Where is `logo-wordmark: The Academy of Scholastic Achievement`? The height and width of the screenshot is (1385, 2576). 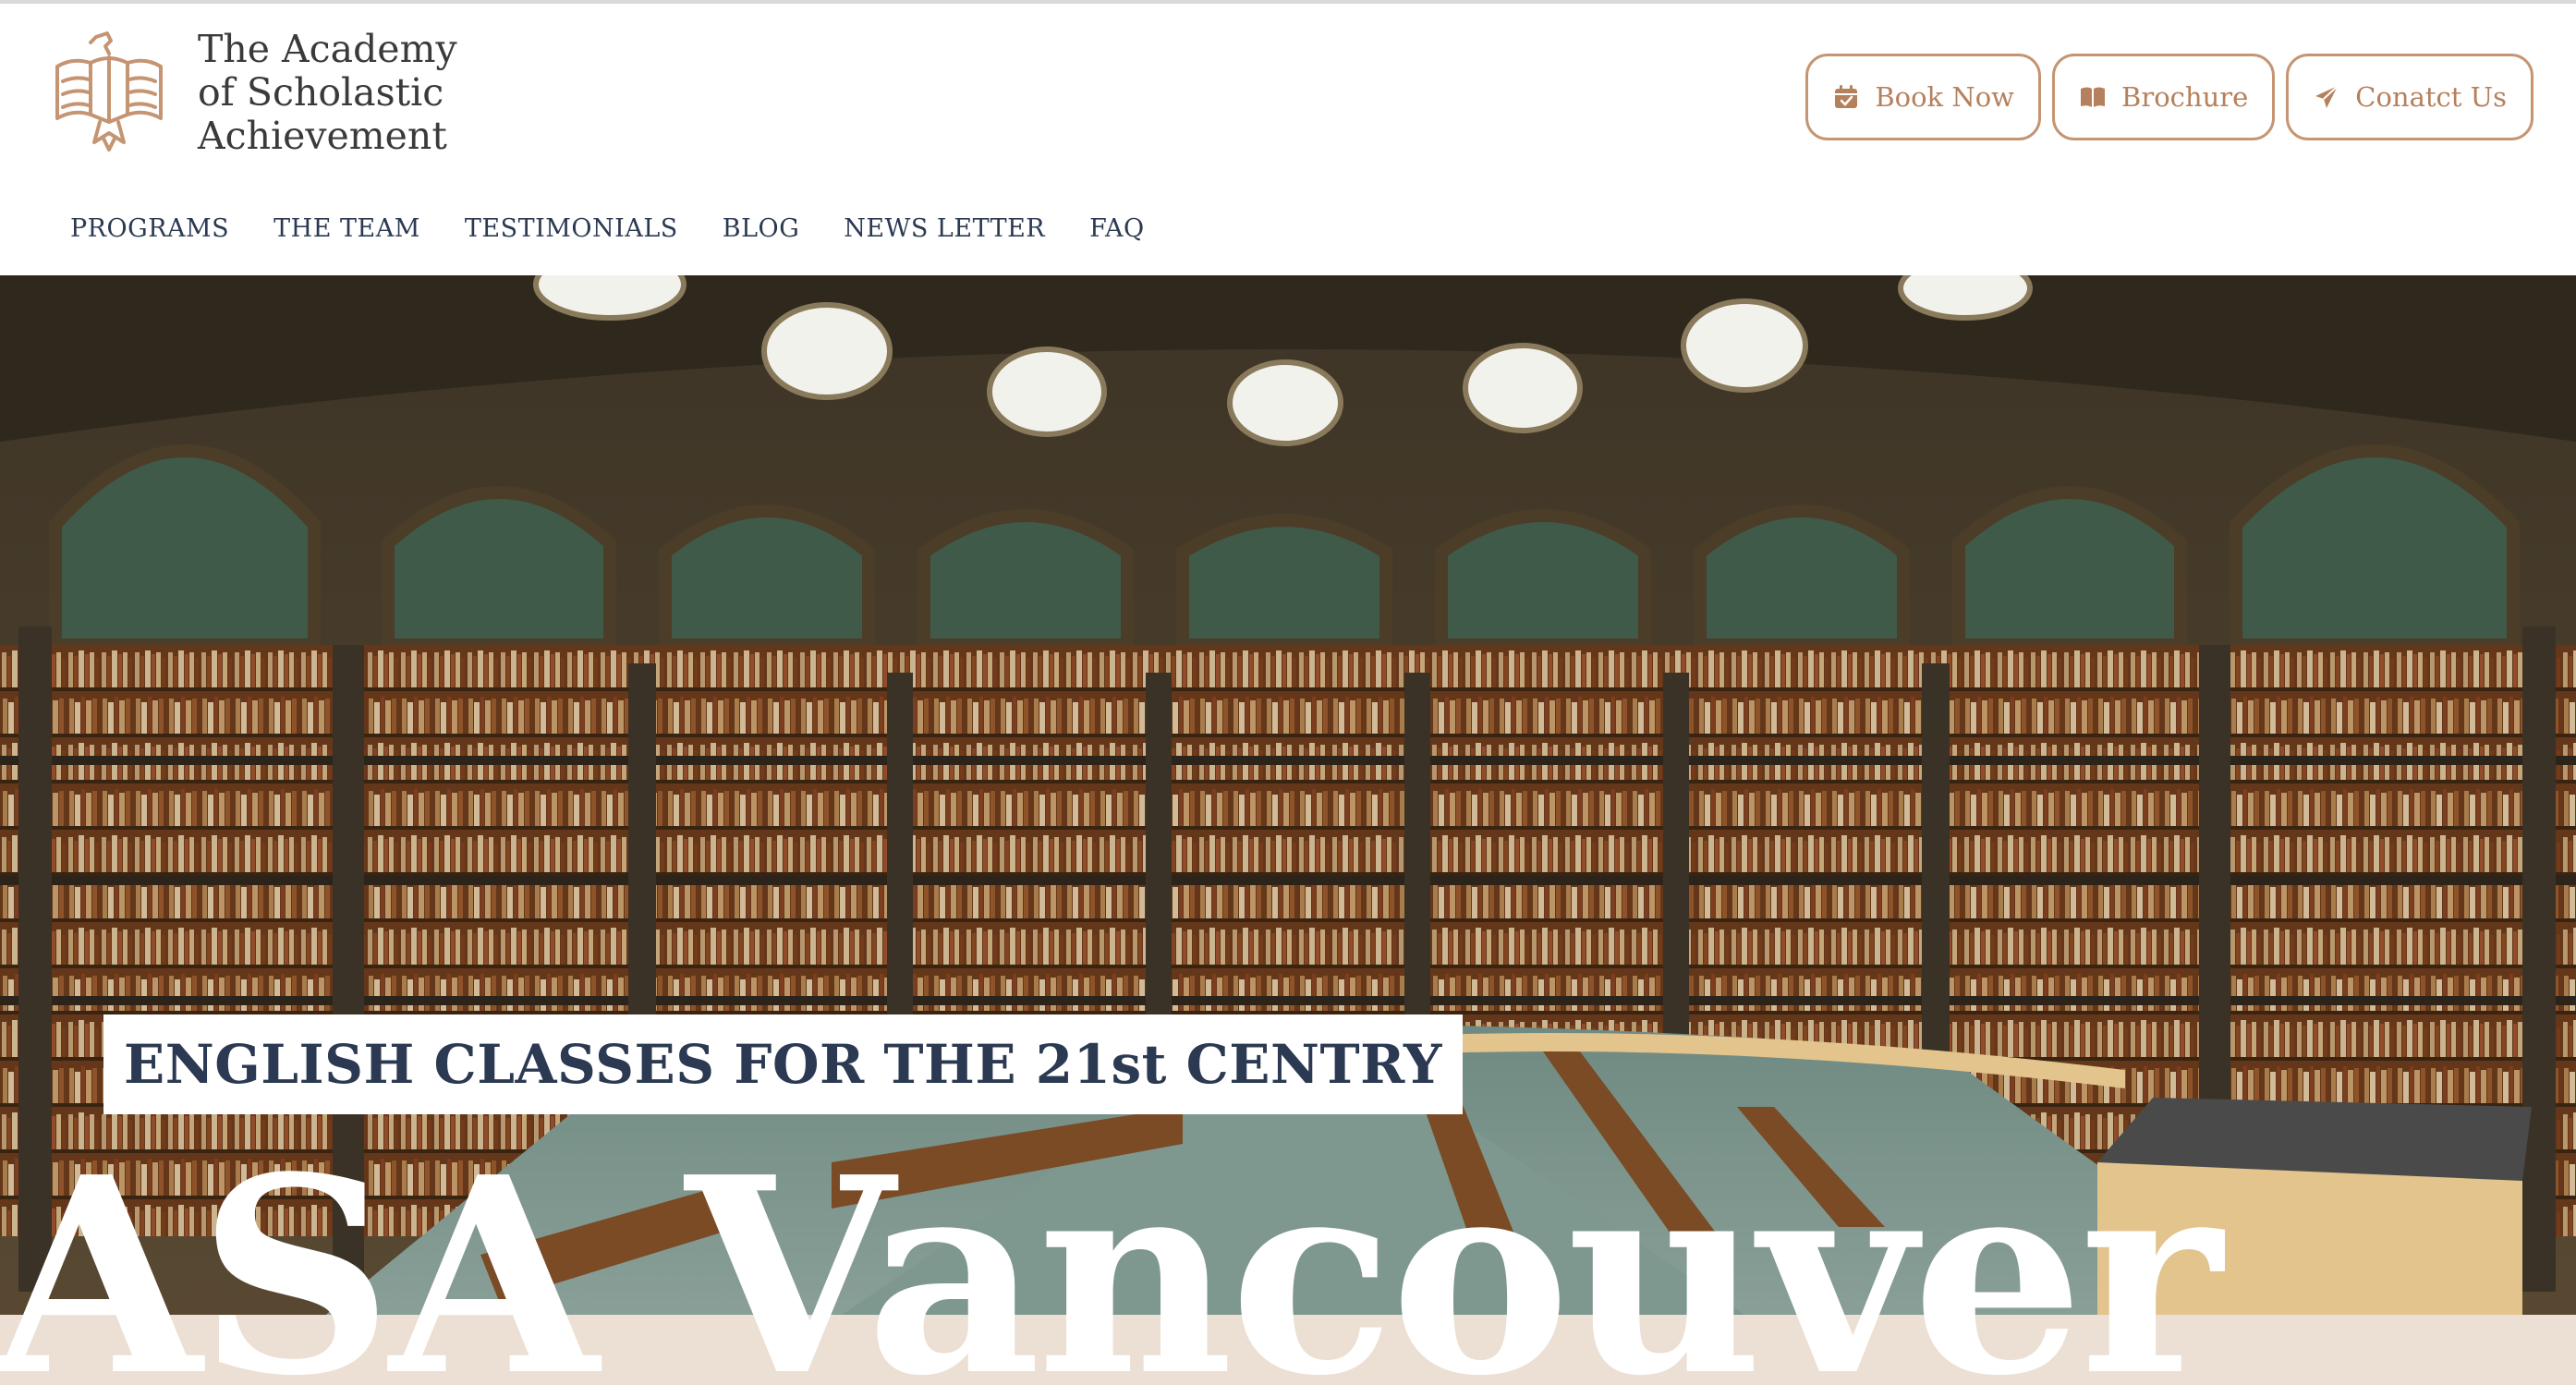
logo-wordmark: The Academy of Scholastic Achievement is located at coordinates (336, 93).